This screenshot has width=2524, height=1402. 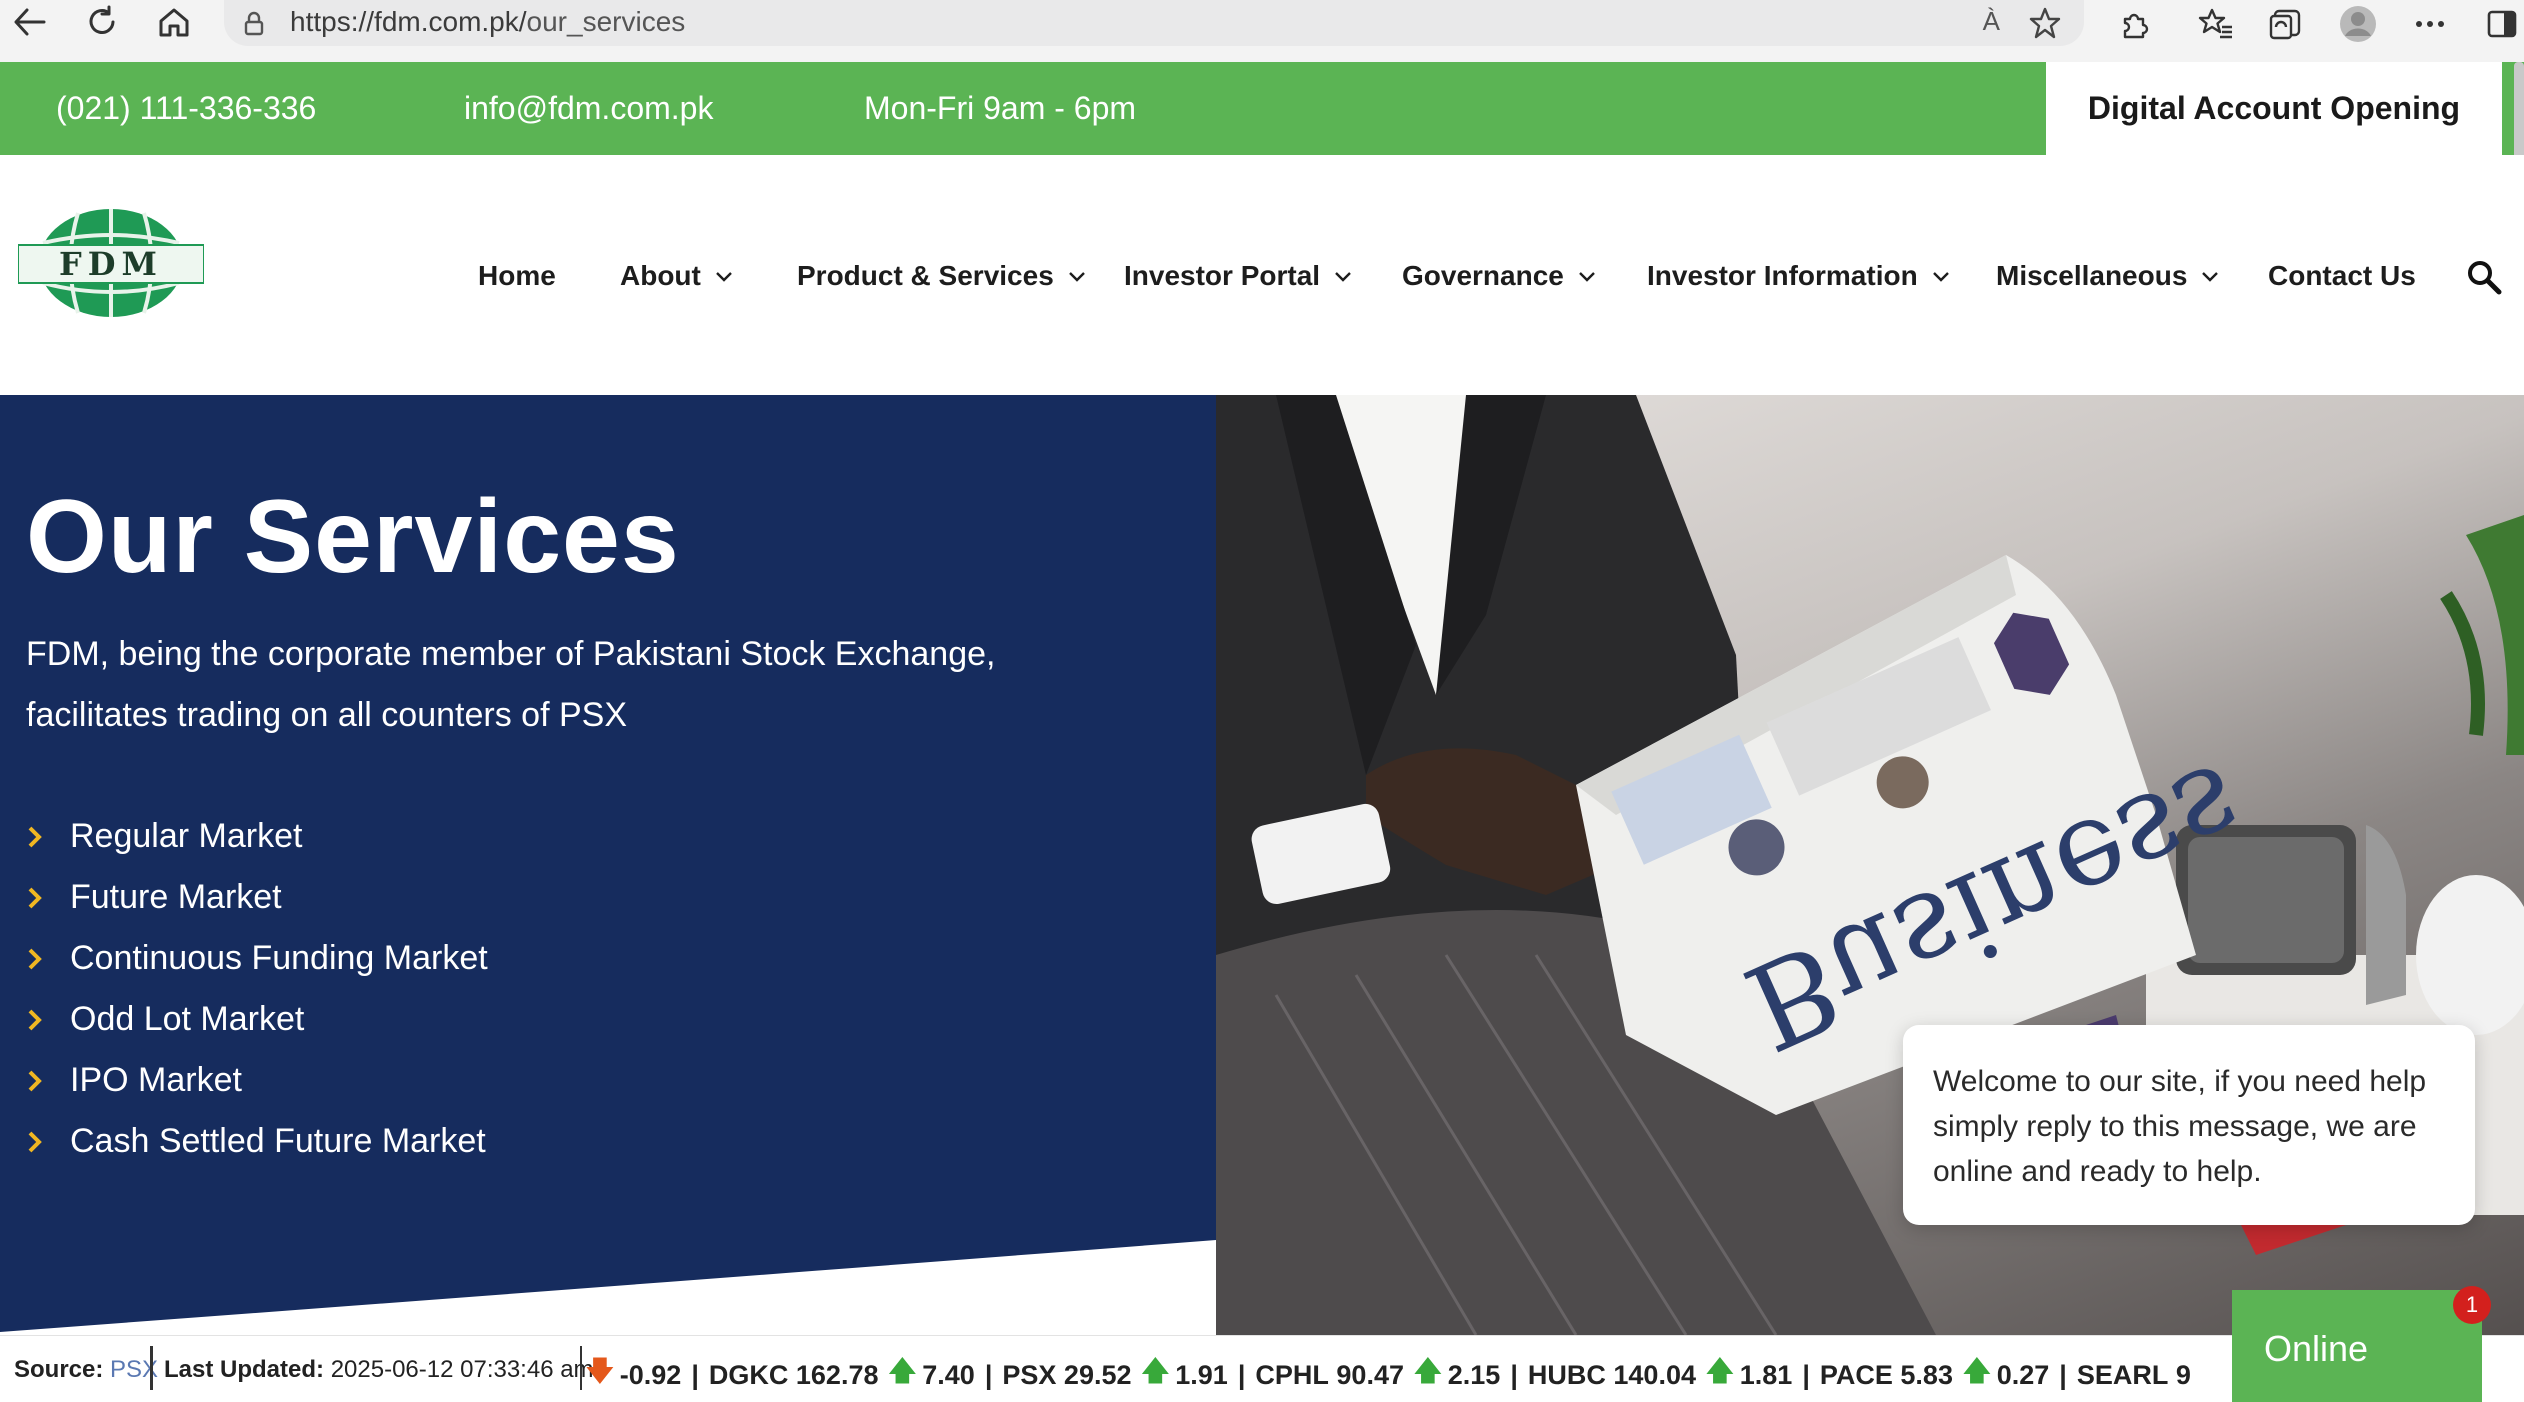 I want to click on ticker-price: 162.78, so click(x=837, y=1374).